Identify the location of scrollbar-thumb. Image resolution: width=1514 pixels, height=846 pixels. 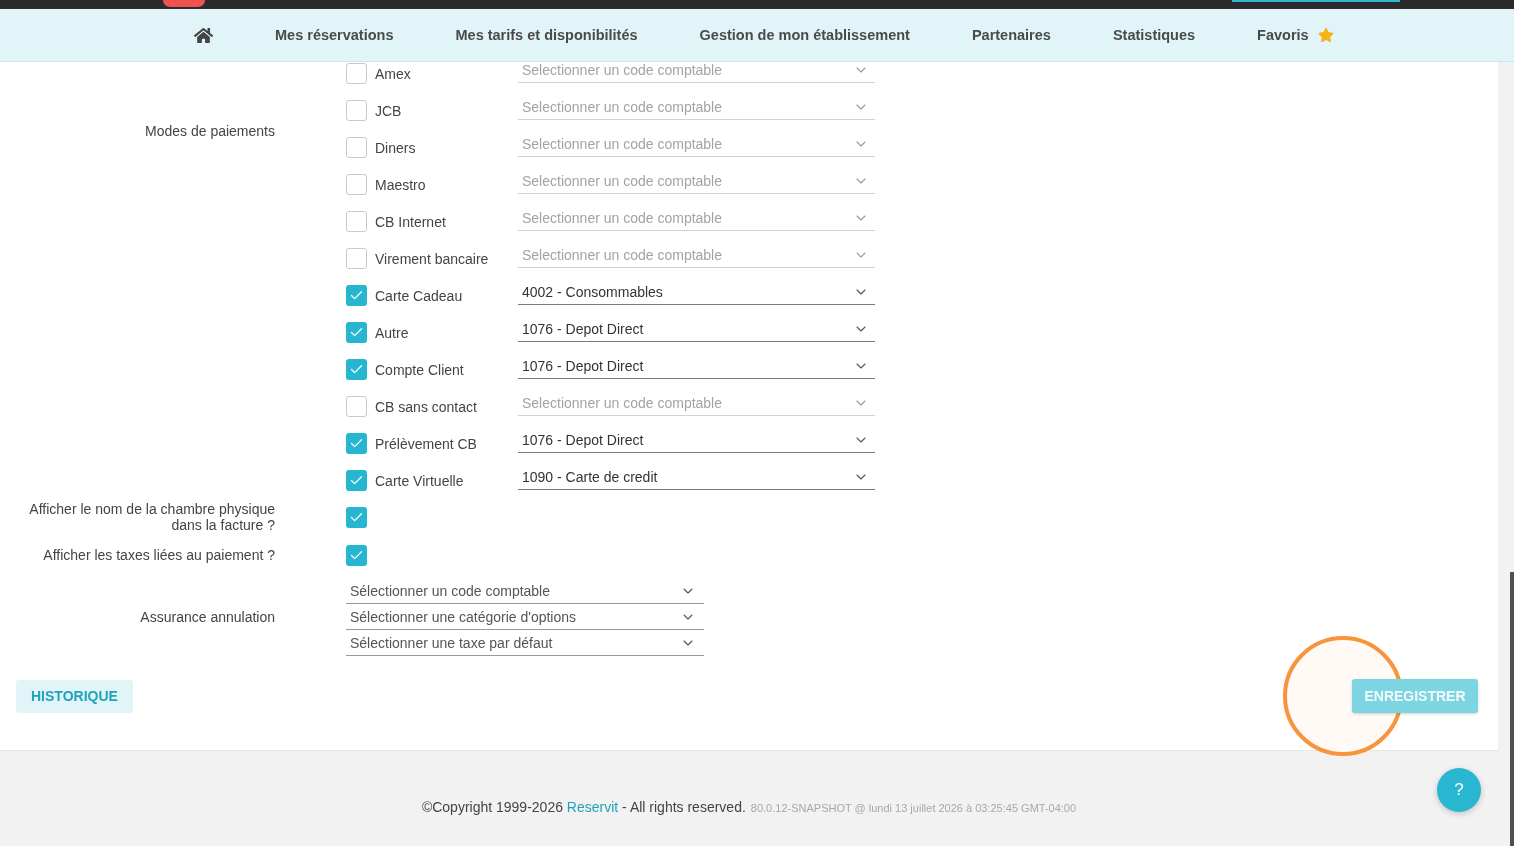
(1512, 709).